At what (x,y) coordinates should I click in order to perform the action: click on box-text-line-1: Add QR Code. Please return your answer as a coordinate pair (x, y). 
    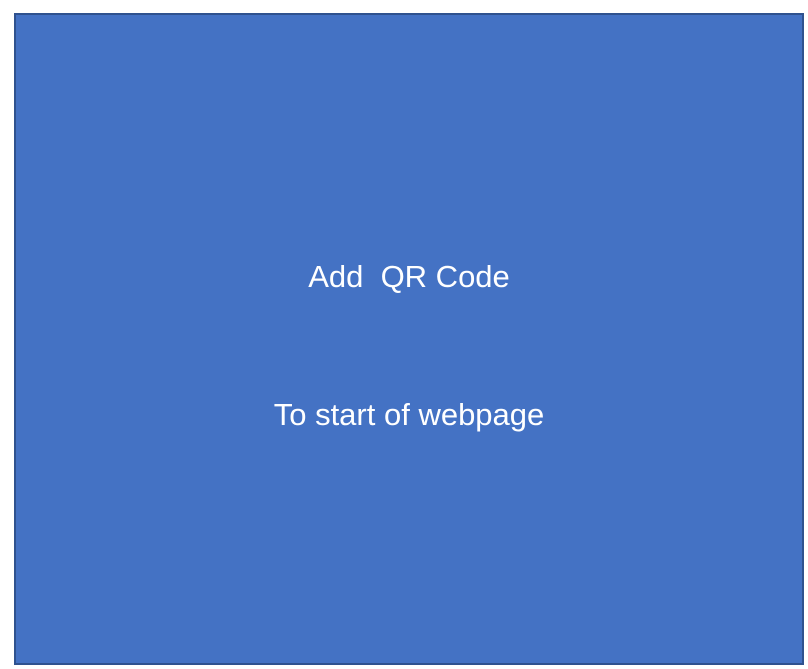
    Looking at the image, I should click on (409, 276).